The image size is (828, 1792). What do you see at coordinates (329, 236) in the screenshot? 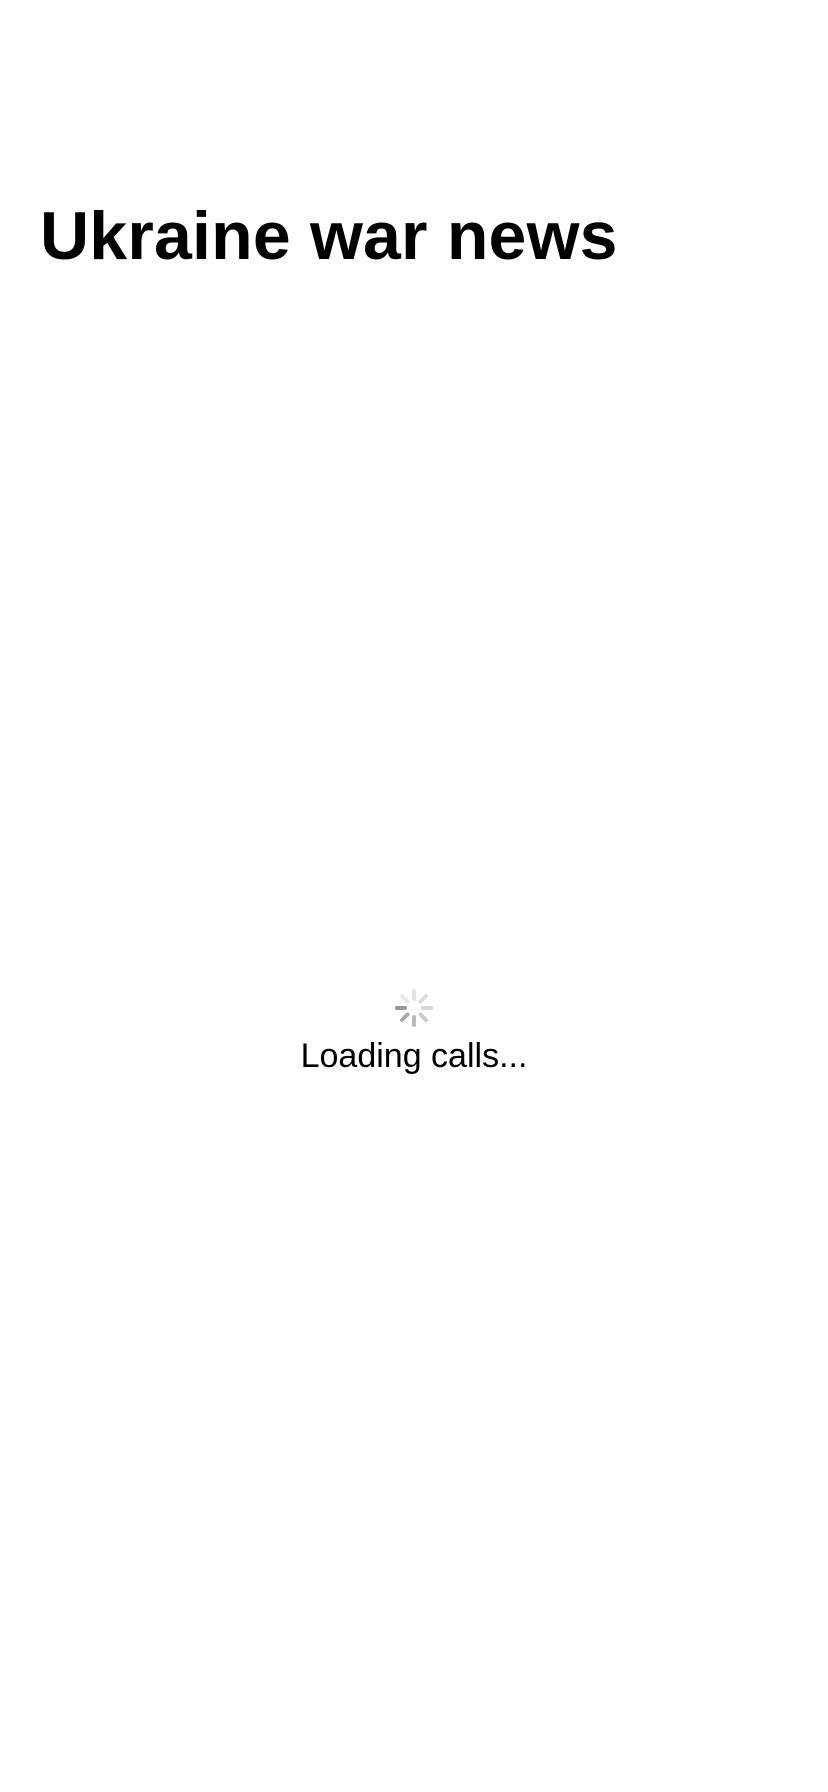
I see `page-title: Ukraine war news` at bounding box center [329, 236].